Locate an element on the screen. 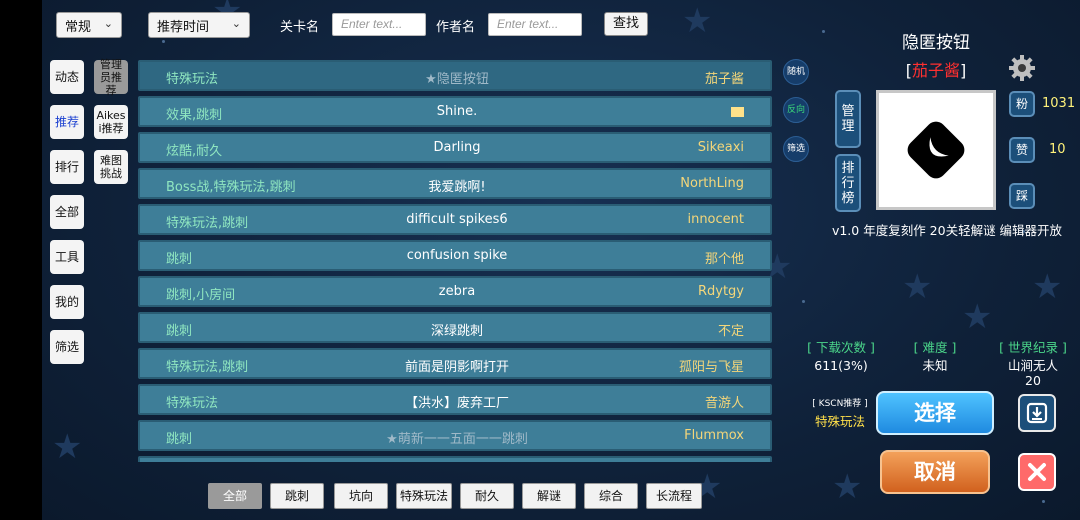 Image resolution: width=1080 pixels, height=520 pixels. level-row: 特殊玩法,跳刺 difficult spikes6 innocent is located at coordinates (455, 219).